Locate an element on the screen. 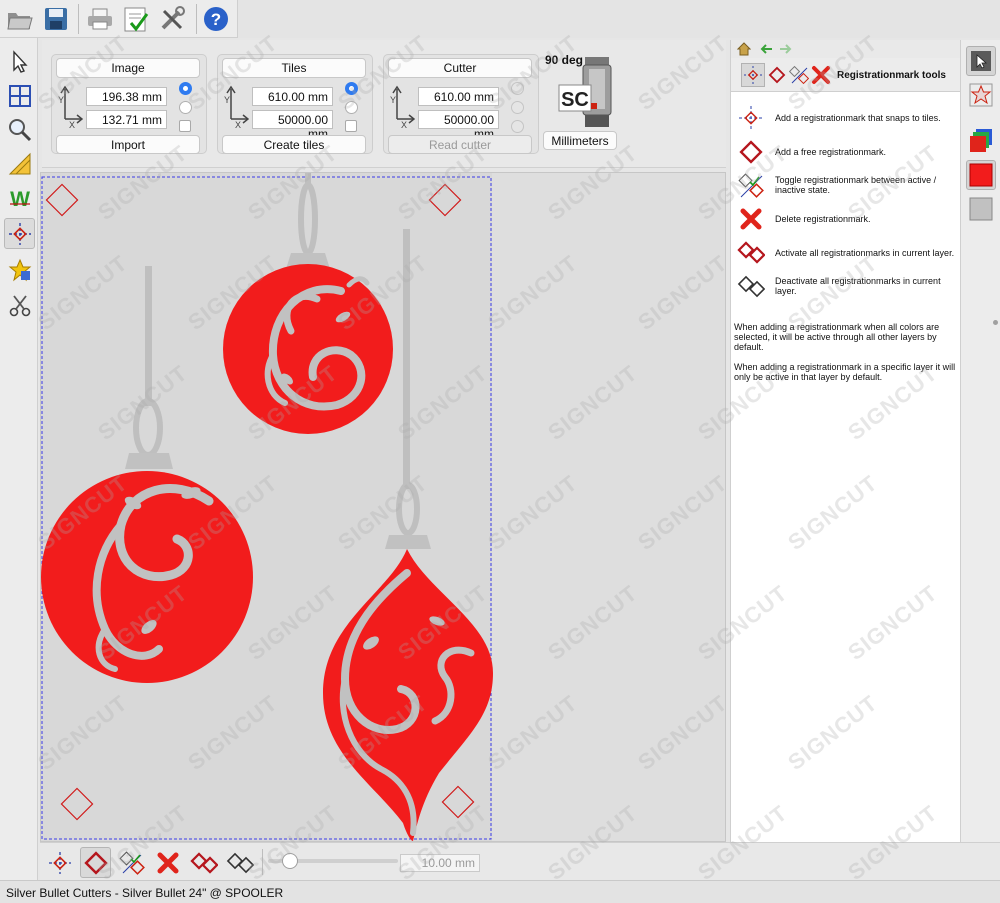  image-radio-top is located at coordinates (185, 88).